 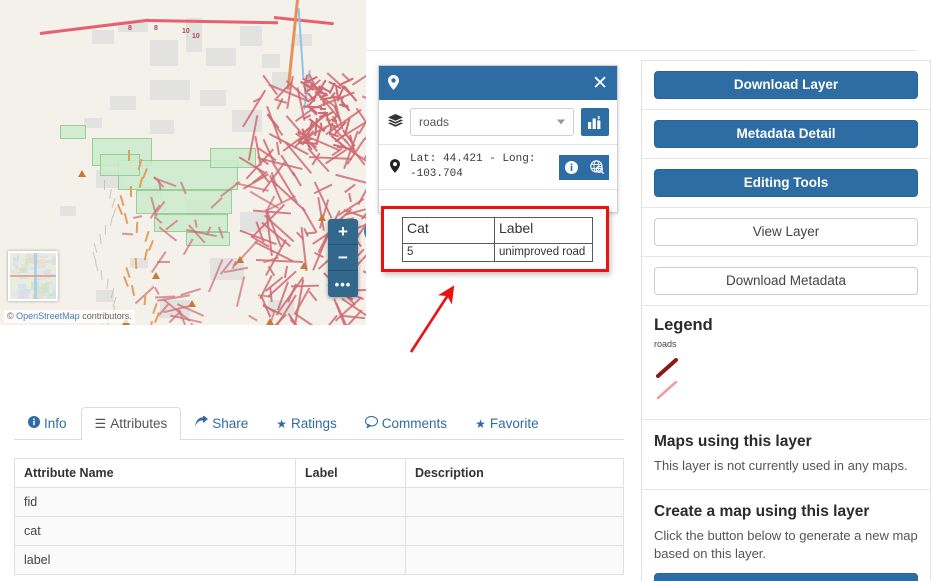 I want to click on tab-attributes: ☰ Attributes, so click(x=131, y=423).